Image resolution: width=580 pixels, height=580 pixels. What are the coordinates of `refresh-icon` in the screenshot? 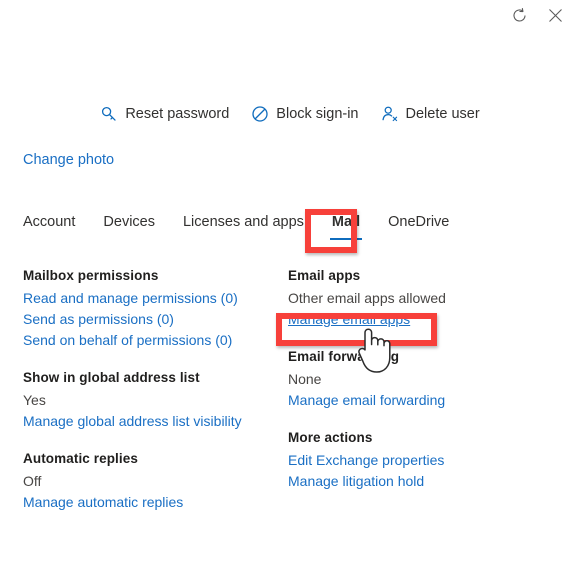 It's located at (519, 15).